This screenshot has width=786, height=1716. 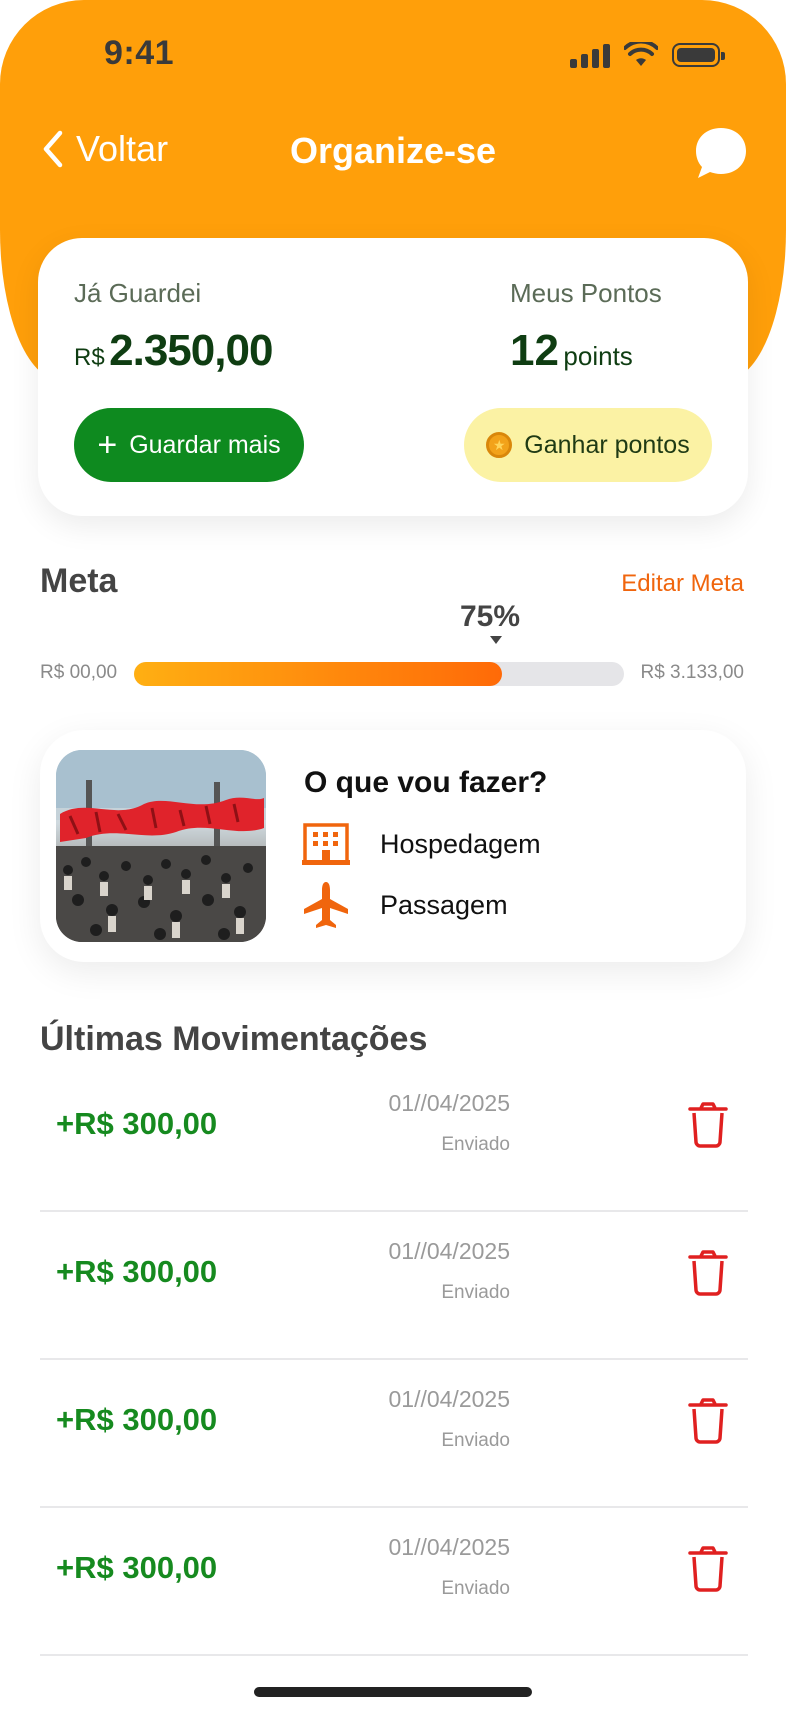 I want to click on chat-bubble-icon, so click(x=721, y=153).